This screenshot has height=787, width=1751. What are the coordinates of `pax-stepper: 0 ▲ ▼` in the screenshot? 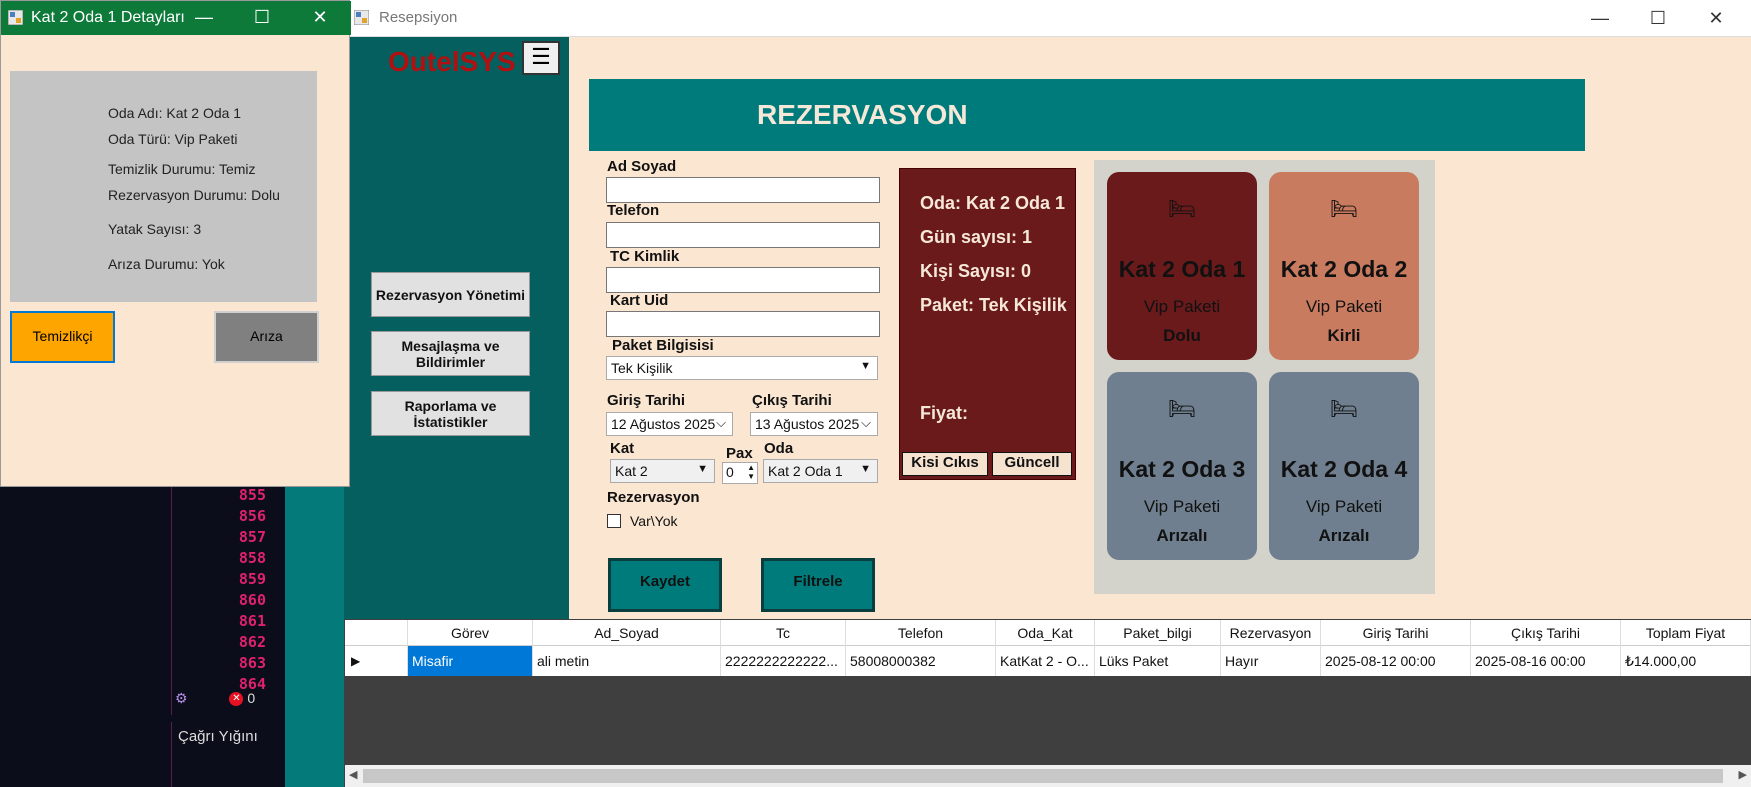 It's located at (740, 473).